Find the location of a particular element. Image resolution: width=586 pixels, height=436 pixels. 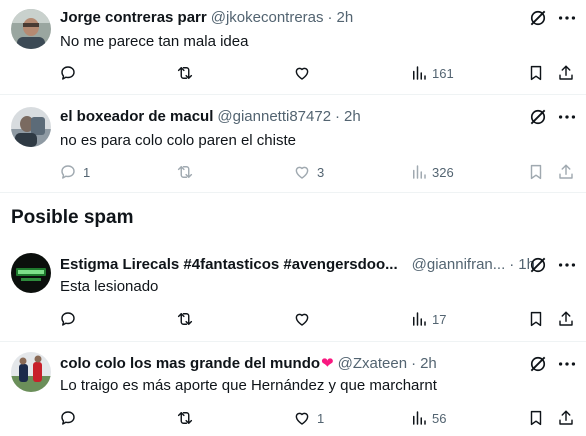

tweet-actions: 17 is located at coordinates (293, 319).